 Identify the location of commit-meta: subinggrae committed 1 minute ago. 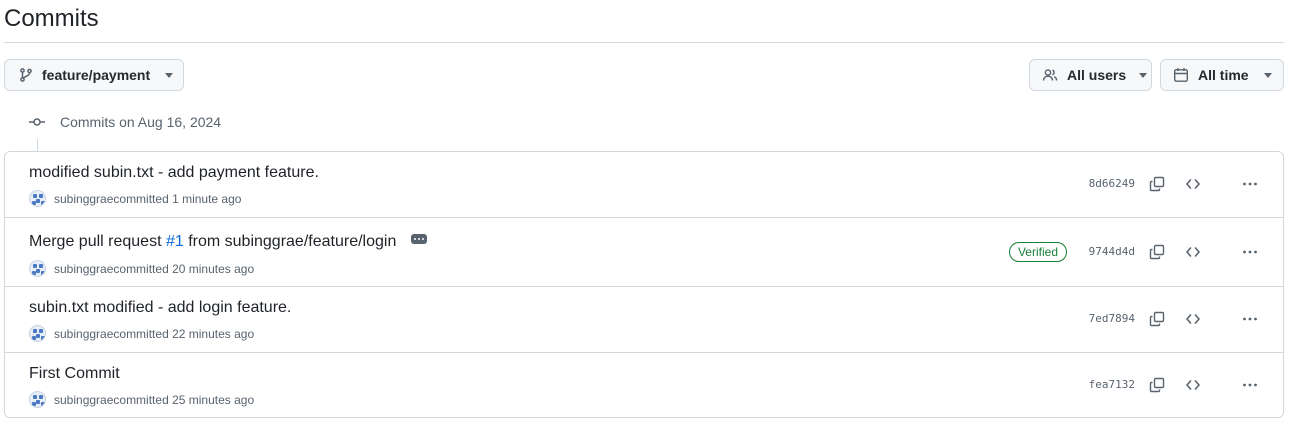
(135, 198).